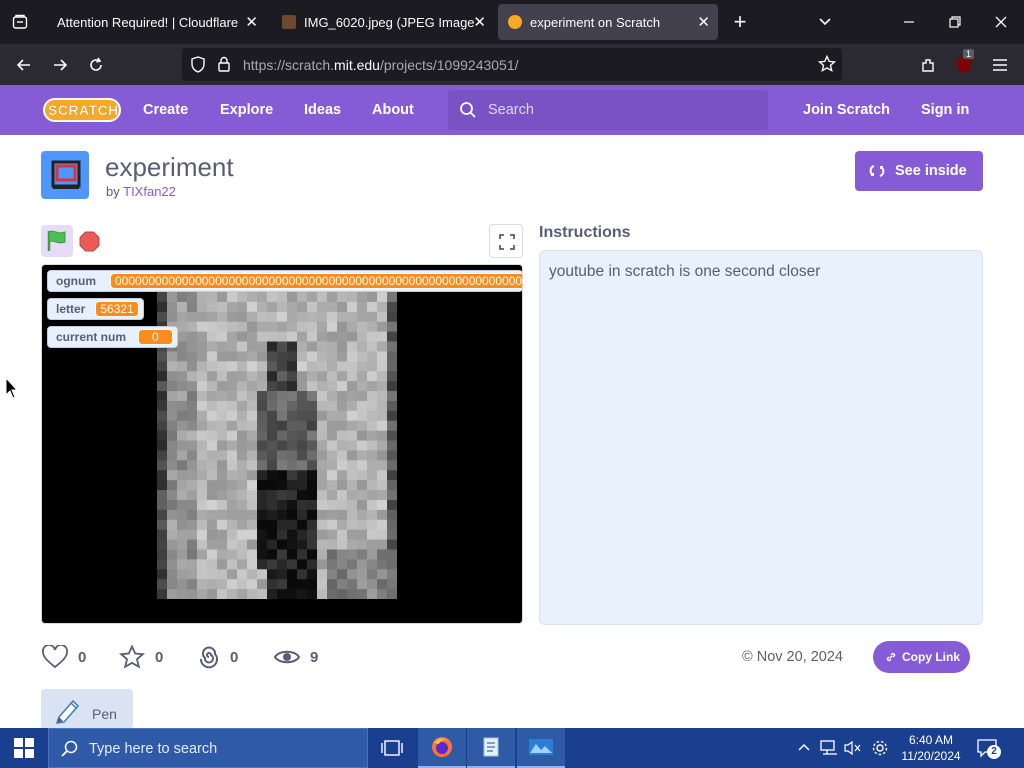 The width and height of the screenshot is (1024, 768). What do you see at coordinates (846, 110) in the screenshot?
I see `join-scratch-link: Join Scratch` at bounding box center [846, 110].